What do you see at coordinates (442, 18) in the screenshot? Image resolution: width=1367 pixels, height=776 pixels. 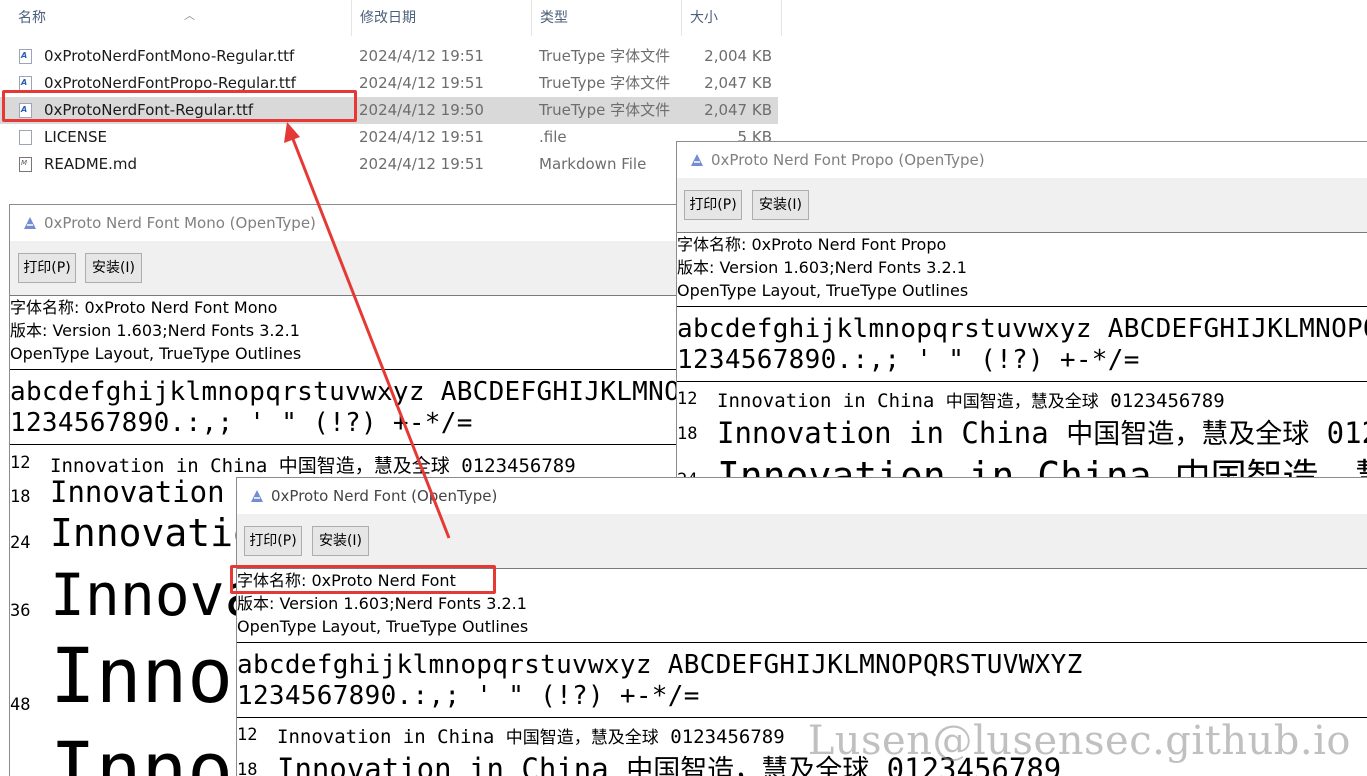 I see `column-header-modified: 修改日期` at bounding box center [442, 18].